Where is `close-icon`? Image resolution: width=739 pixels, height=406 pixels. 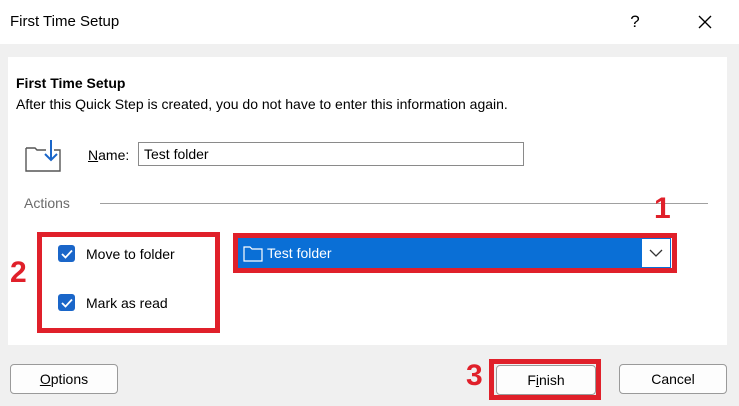
close-icon is located at coordinates (705, 22).